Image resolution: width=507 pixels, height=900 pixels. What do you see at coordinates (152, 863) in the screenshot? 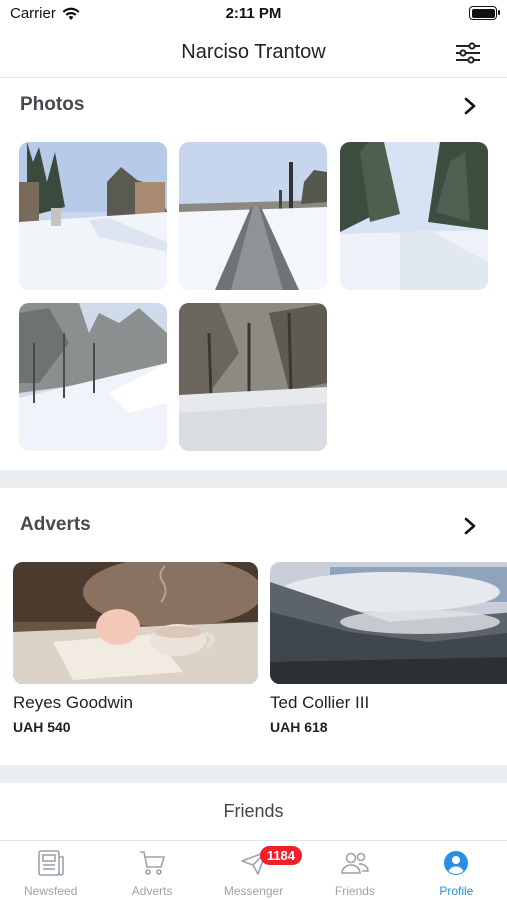
I see `cart-icon` at bounding box center [152, 863].